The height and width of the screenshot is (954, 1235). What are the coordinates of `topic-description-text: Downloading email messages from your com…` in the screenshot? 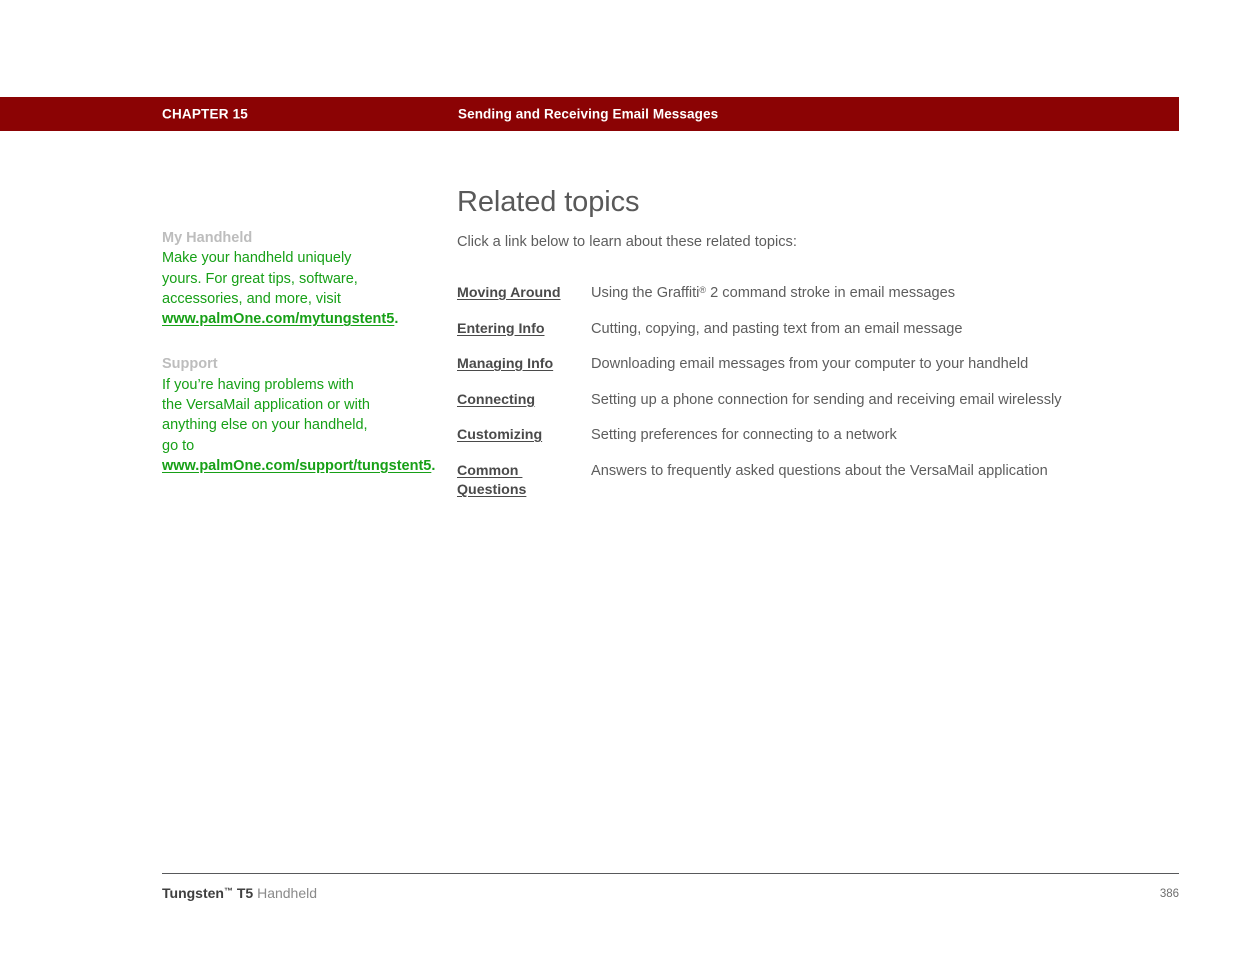 It's located at (810, 364).